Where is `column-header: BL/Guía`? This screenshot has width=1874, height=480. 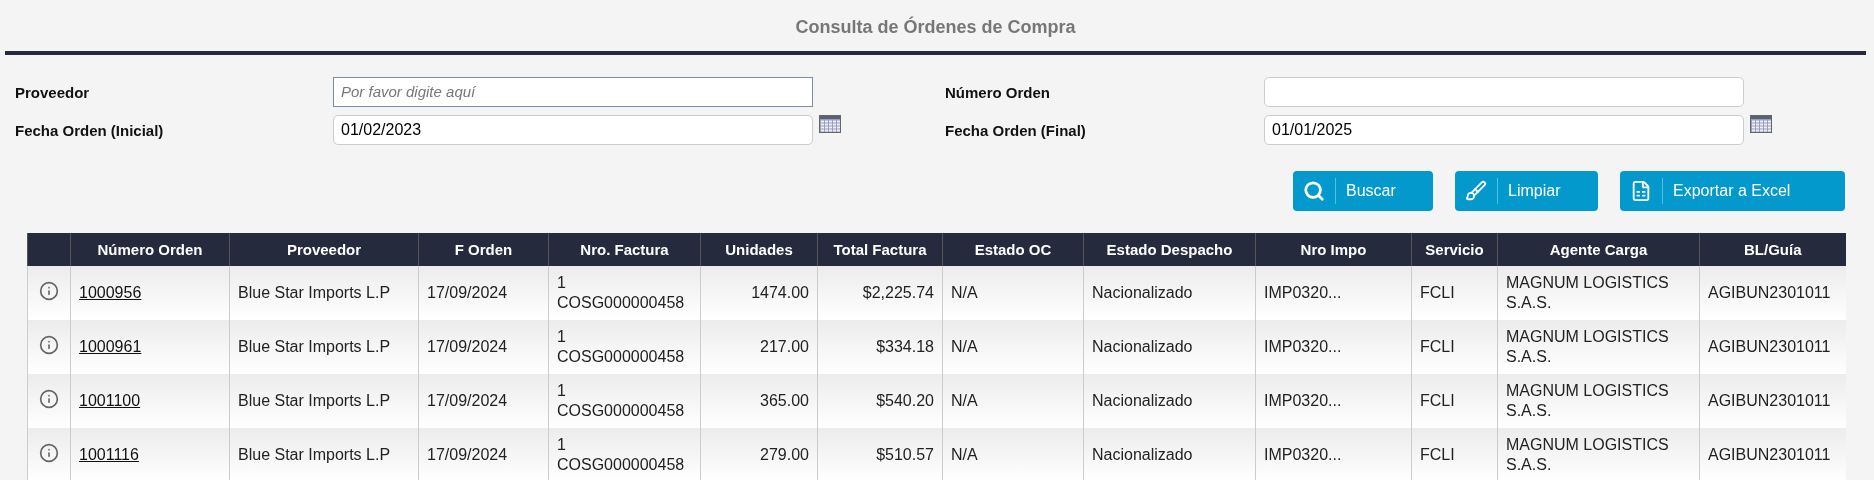 column-header: BL/Guía is located at coordinates (1772, 249).